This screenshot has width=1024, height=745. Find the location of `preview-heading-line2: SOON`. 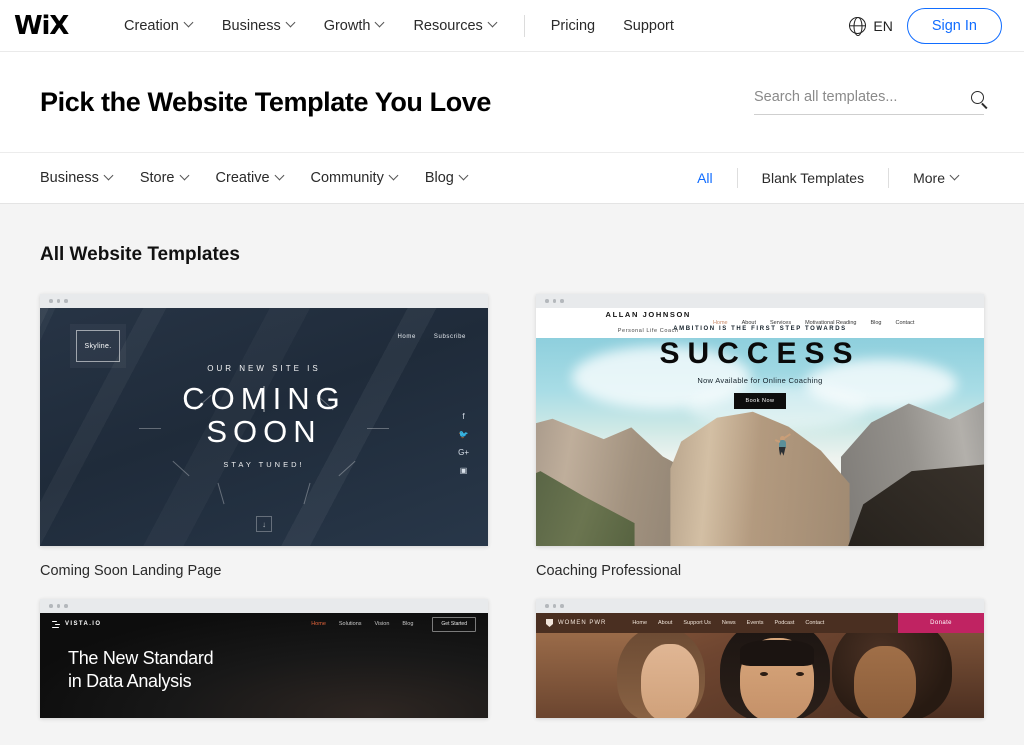

preview-heading-line2: SOON is located at coordinates (264, 432).